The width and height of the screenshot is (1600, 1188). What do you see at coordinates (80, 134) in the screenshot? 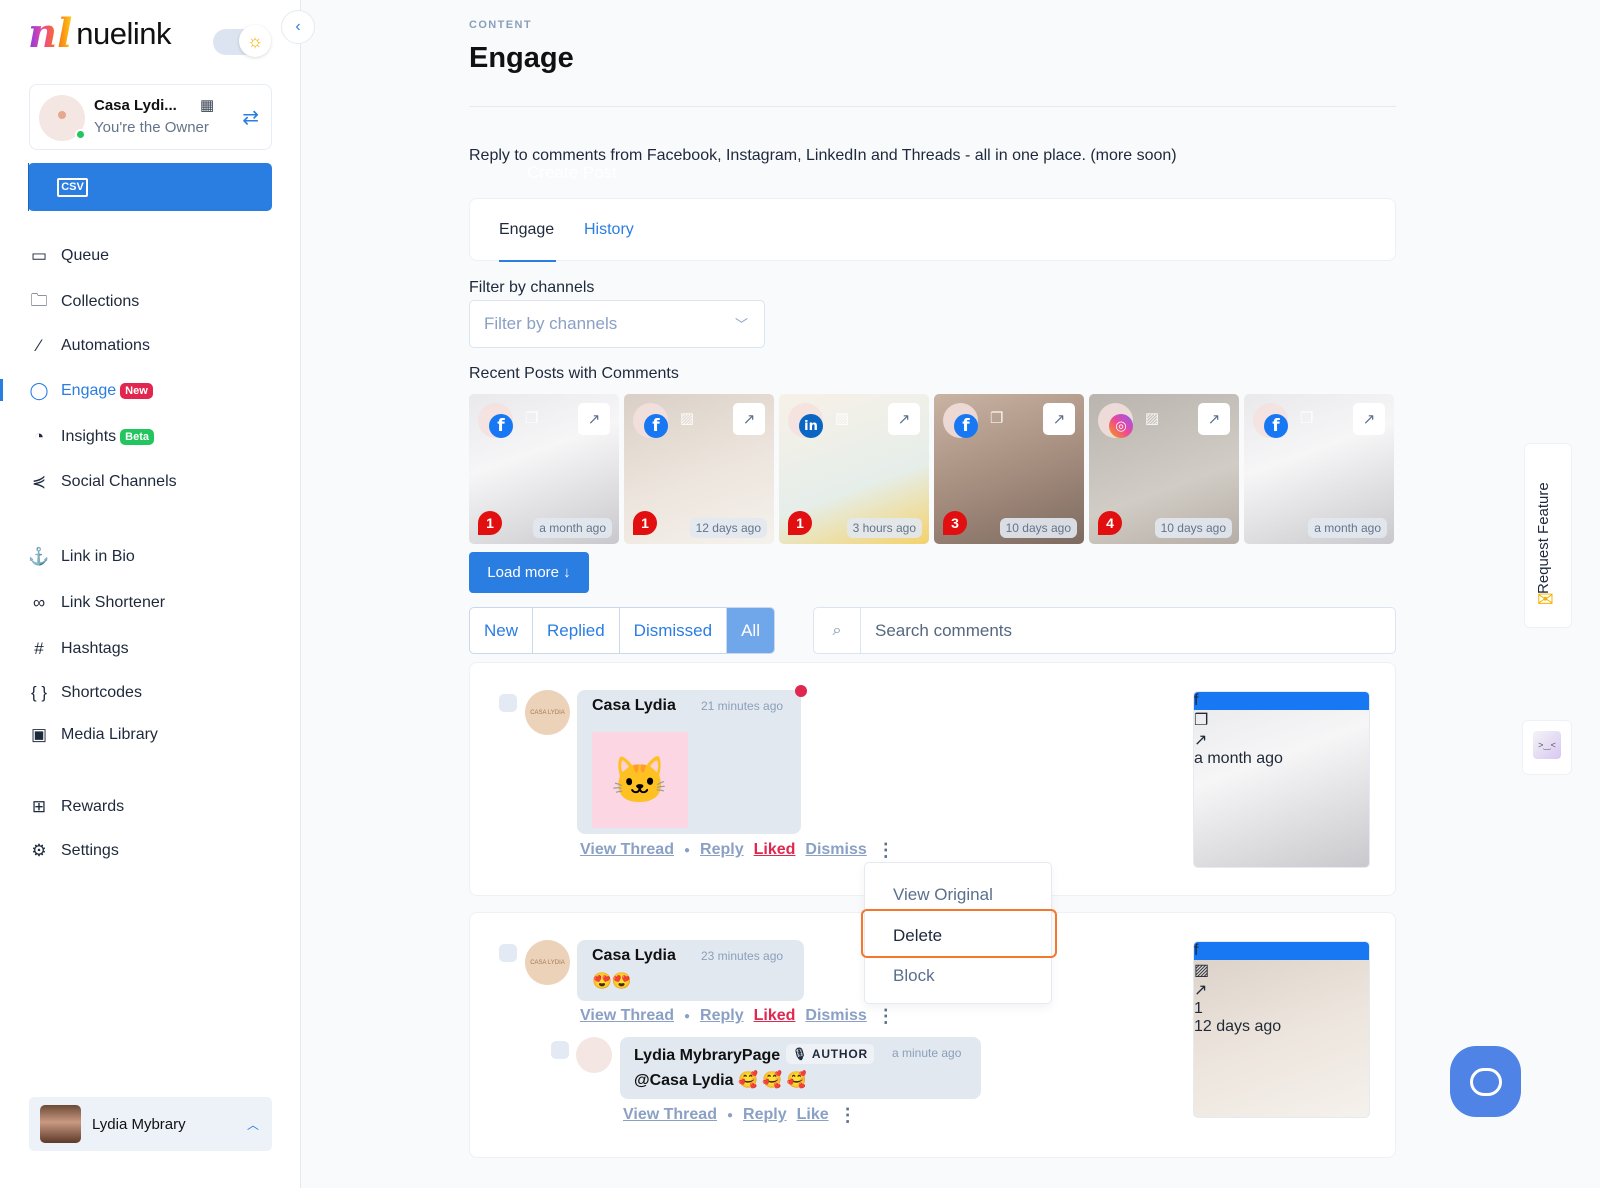
I see `online-status-dot` at bounding box center [80, 134].